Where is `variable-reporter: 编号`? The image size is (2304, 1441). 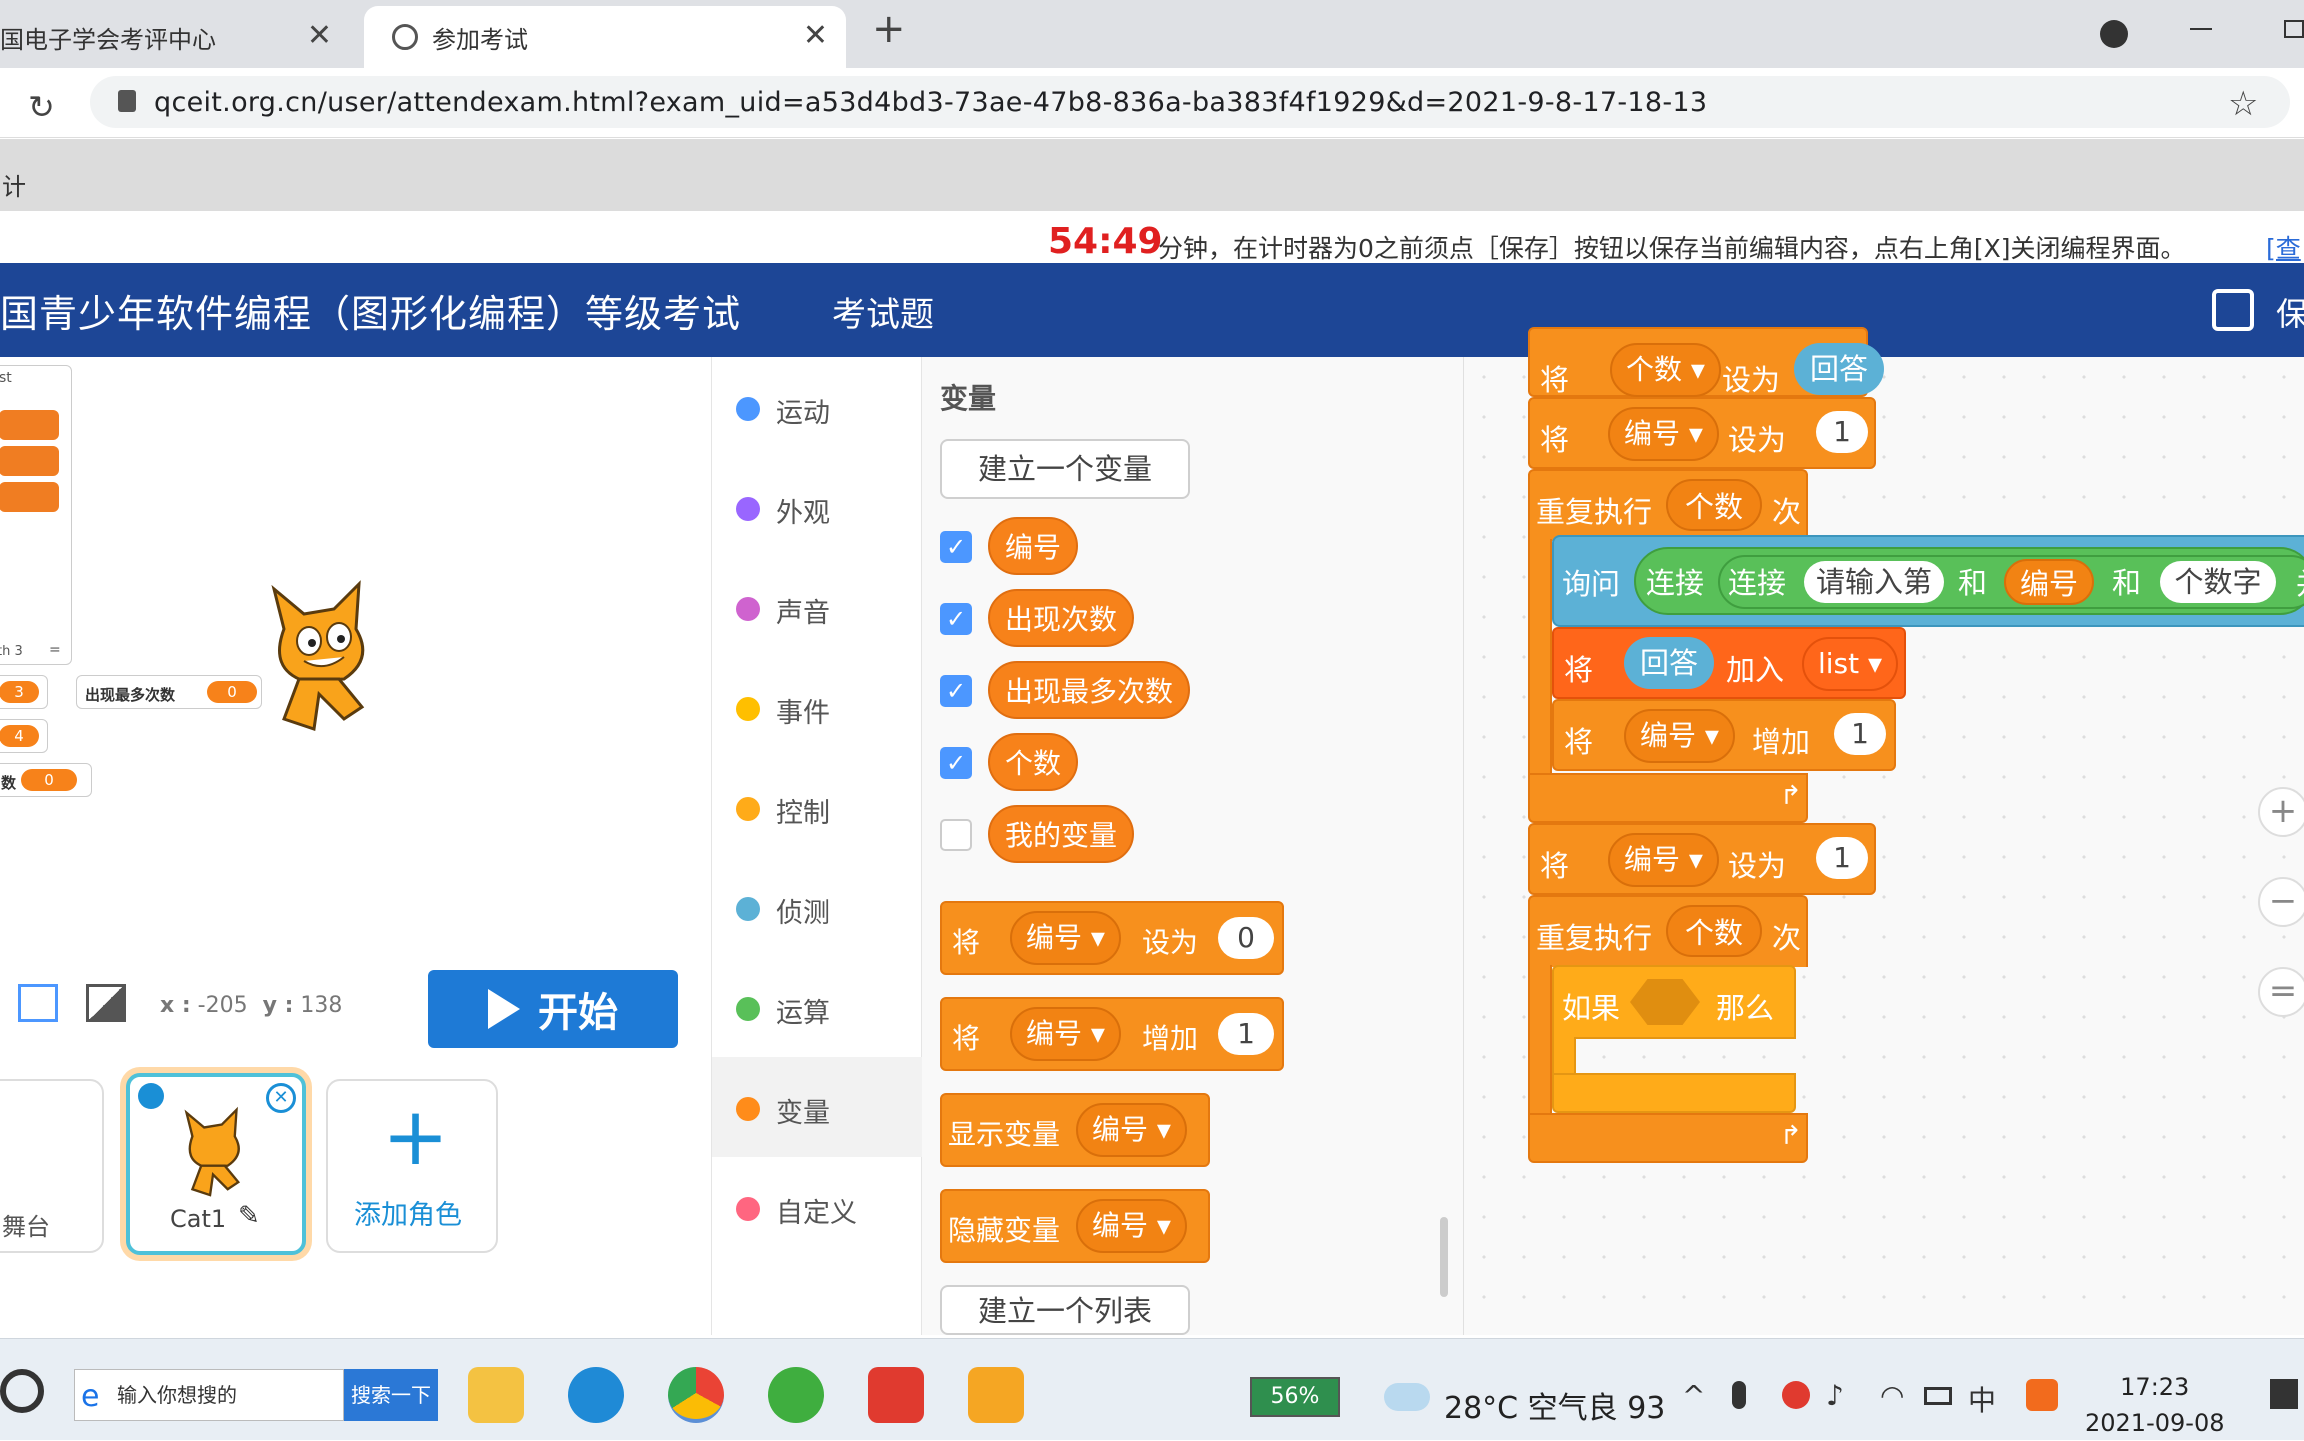 variable-reporter: 编号 is located at coordinates (1033, 546).